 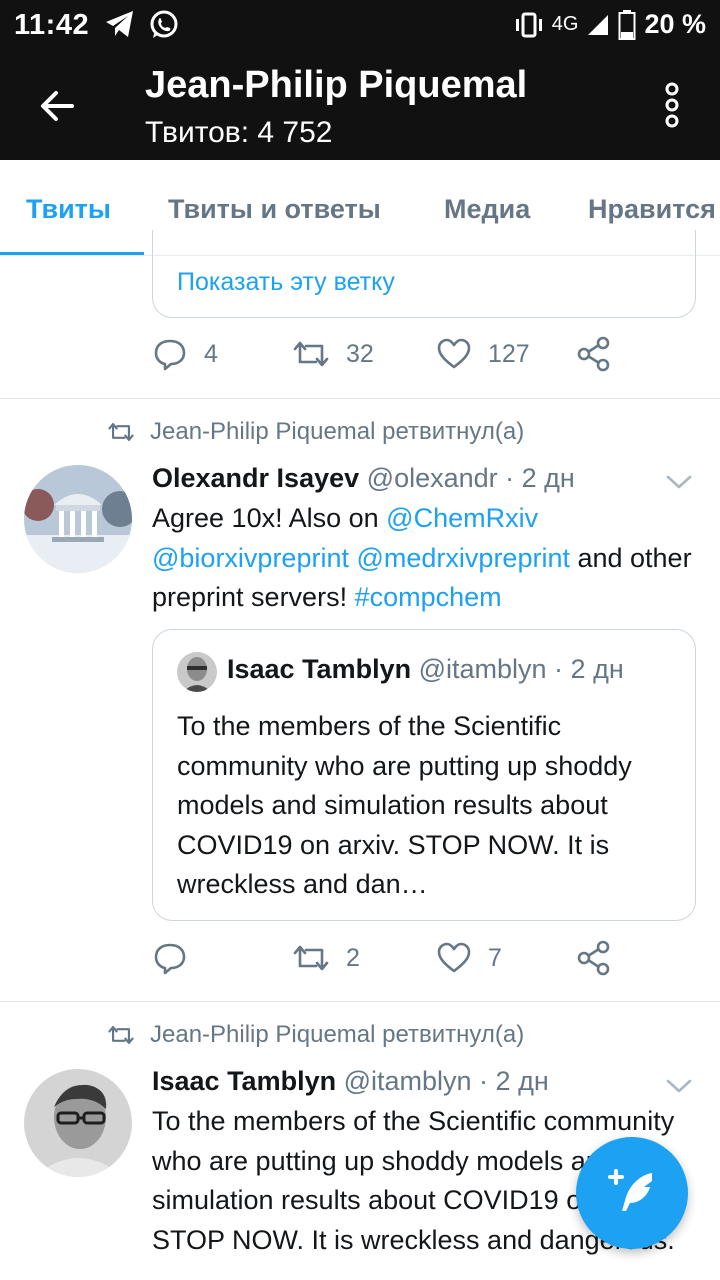 I want to click on reply-button, so click(x=178, y=958).